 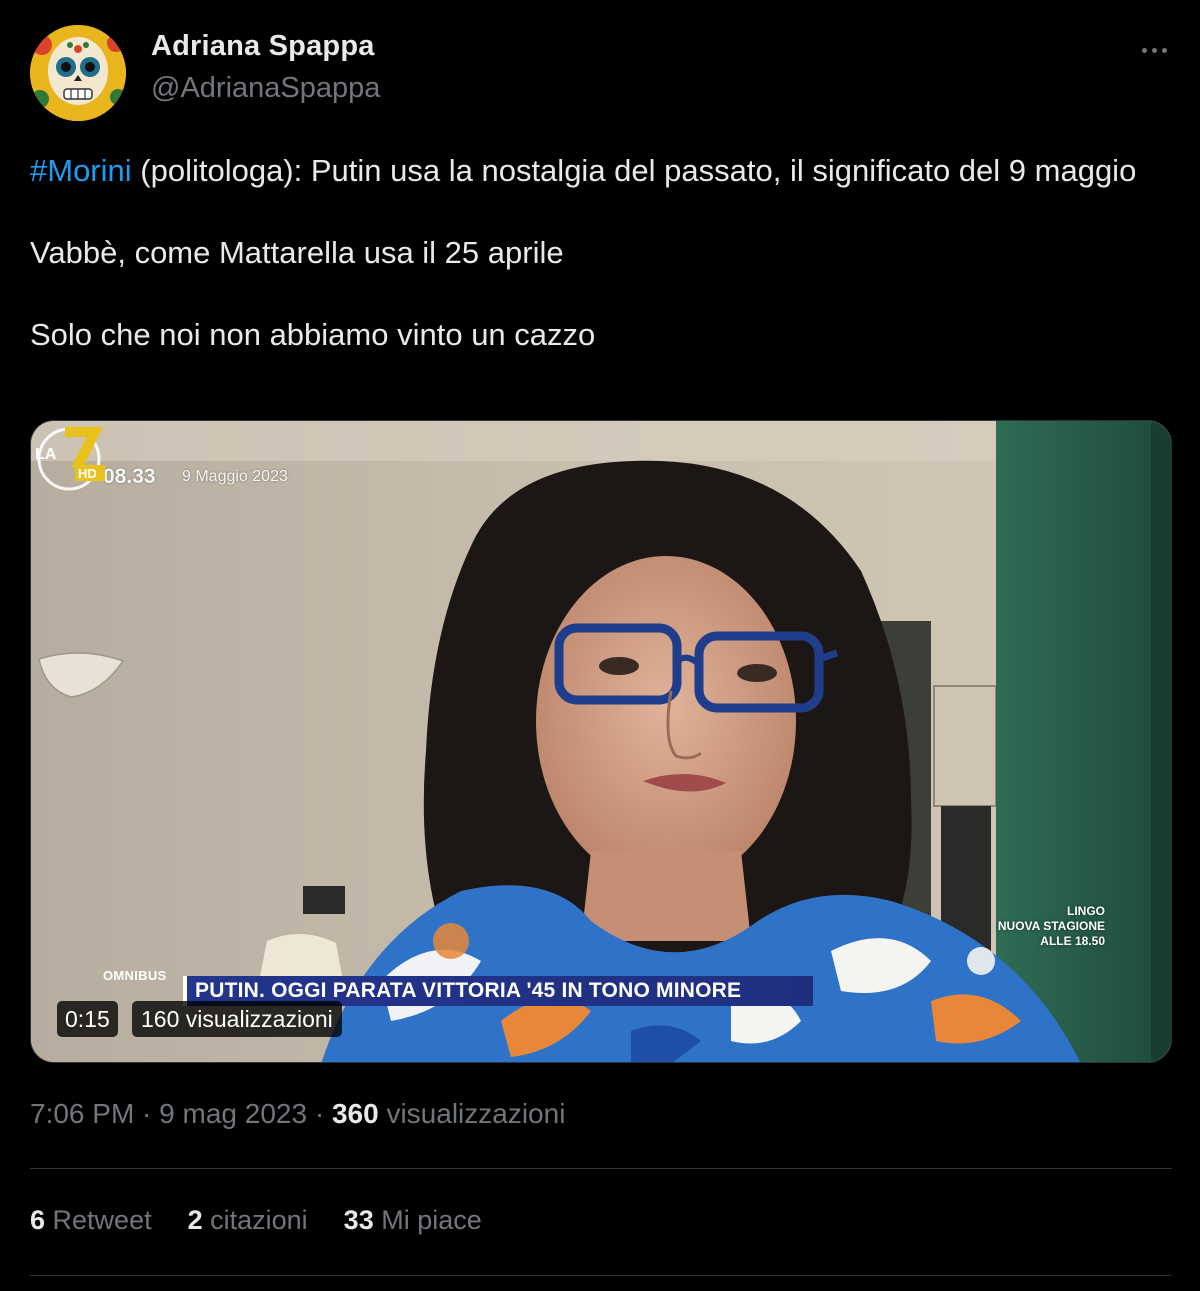 What do you see at coordinates (87, 473) in the screenshot?
I see `channel-logo-hd: HD` at bounding box center [87, 473].